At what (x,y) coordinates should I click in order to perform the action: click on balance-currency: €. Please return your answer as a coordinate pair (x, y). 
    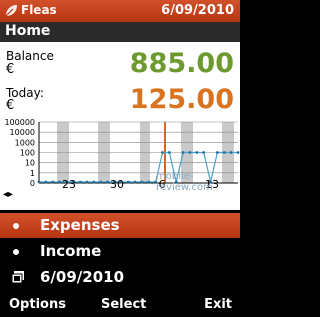
    Looking at the image, I should click on (10, 69).